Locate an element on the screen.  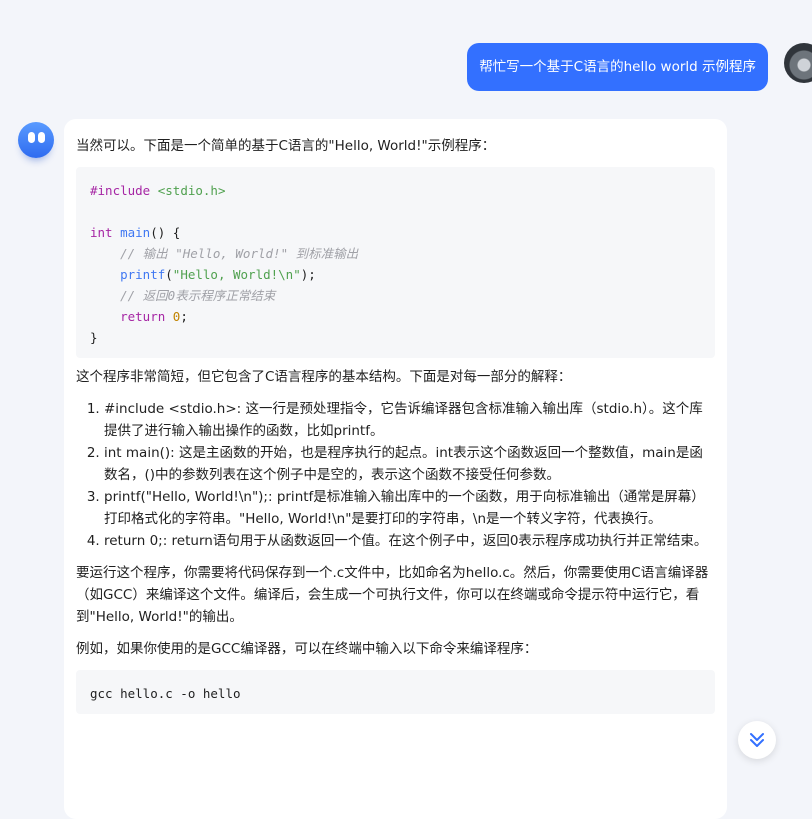
code-paren-open: ( is located at coordinates (169, 274).